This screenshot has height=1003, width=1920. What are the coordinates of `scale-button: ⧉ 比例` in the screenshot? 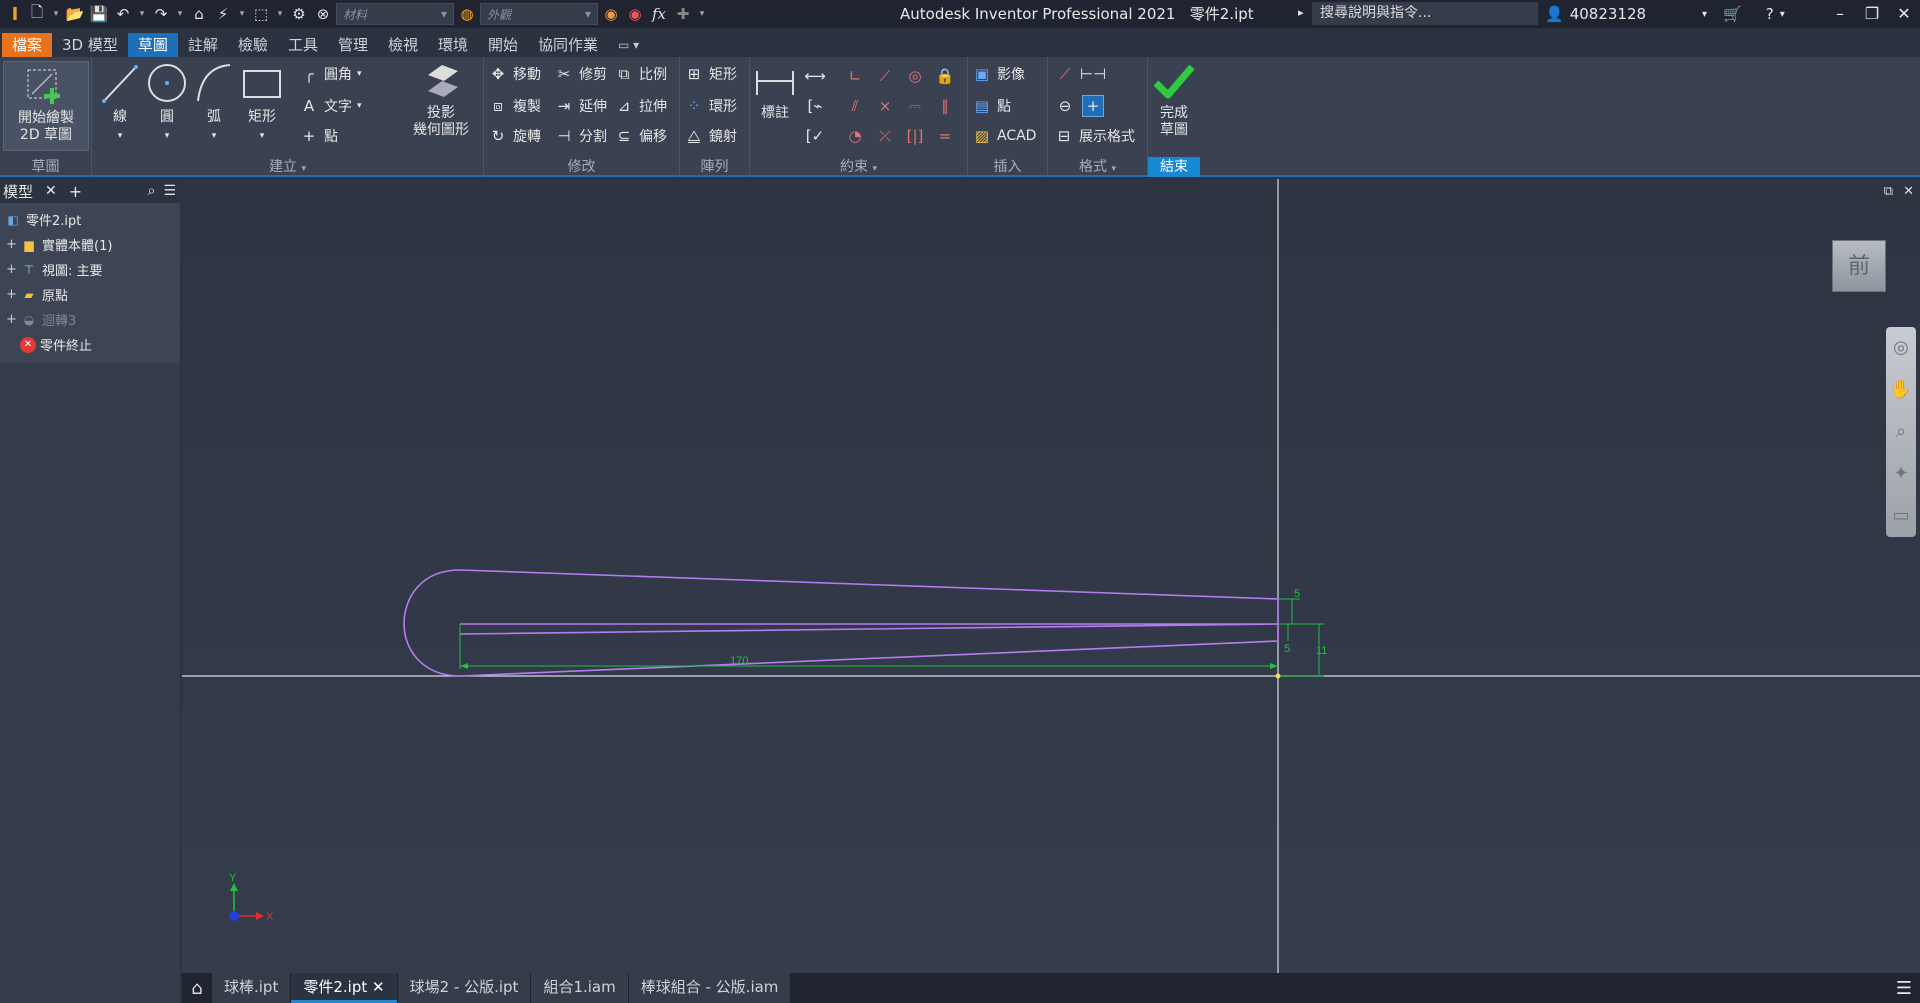 It's located at (640, 74).